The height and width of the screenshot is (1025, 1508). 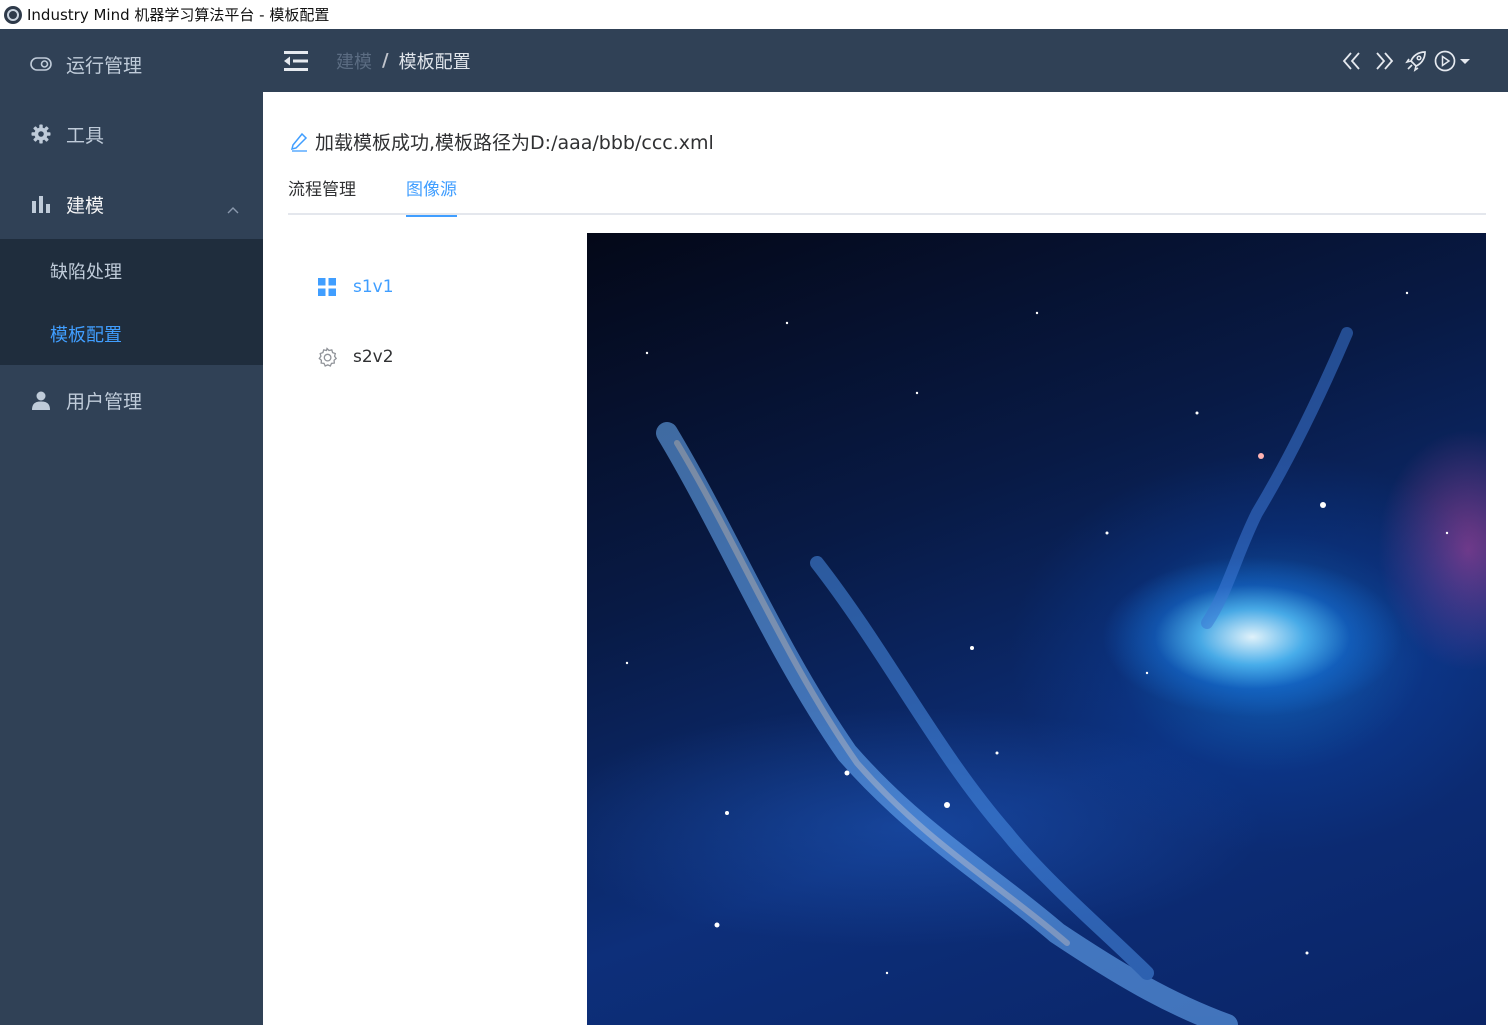 What do you see at coordinates (373, 287) in the screenshot?
I see `source-item-label: s1v1` at bounding box center [373, 287].